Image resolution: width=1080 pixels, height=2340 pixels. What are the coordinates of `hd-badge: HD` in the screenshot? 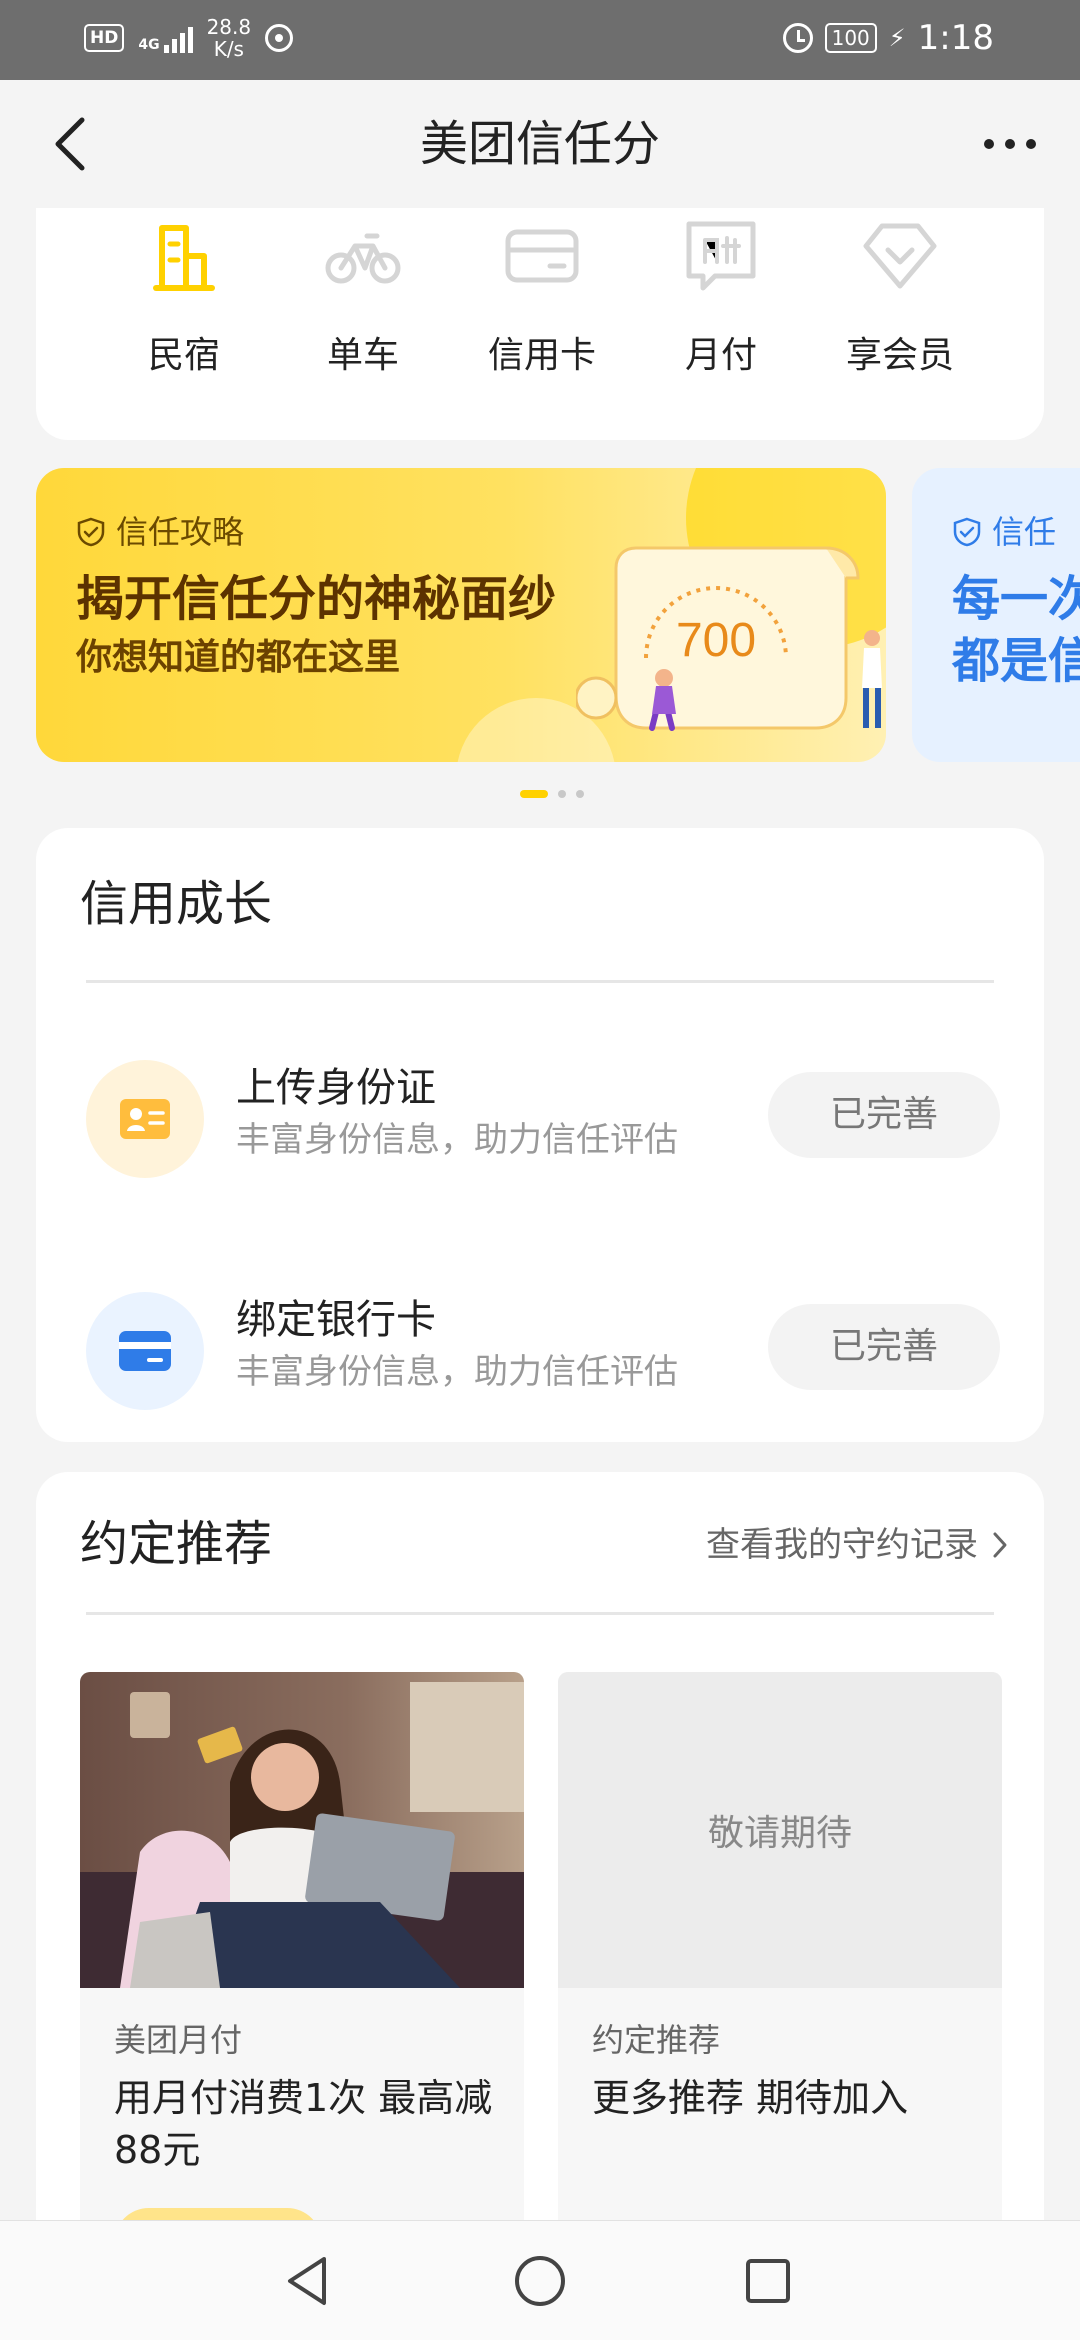 It's located at (104, 38).